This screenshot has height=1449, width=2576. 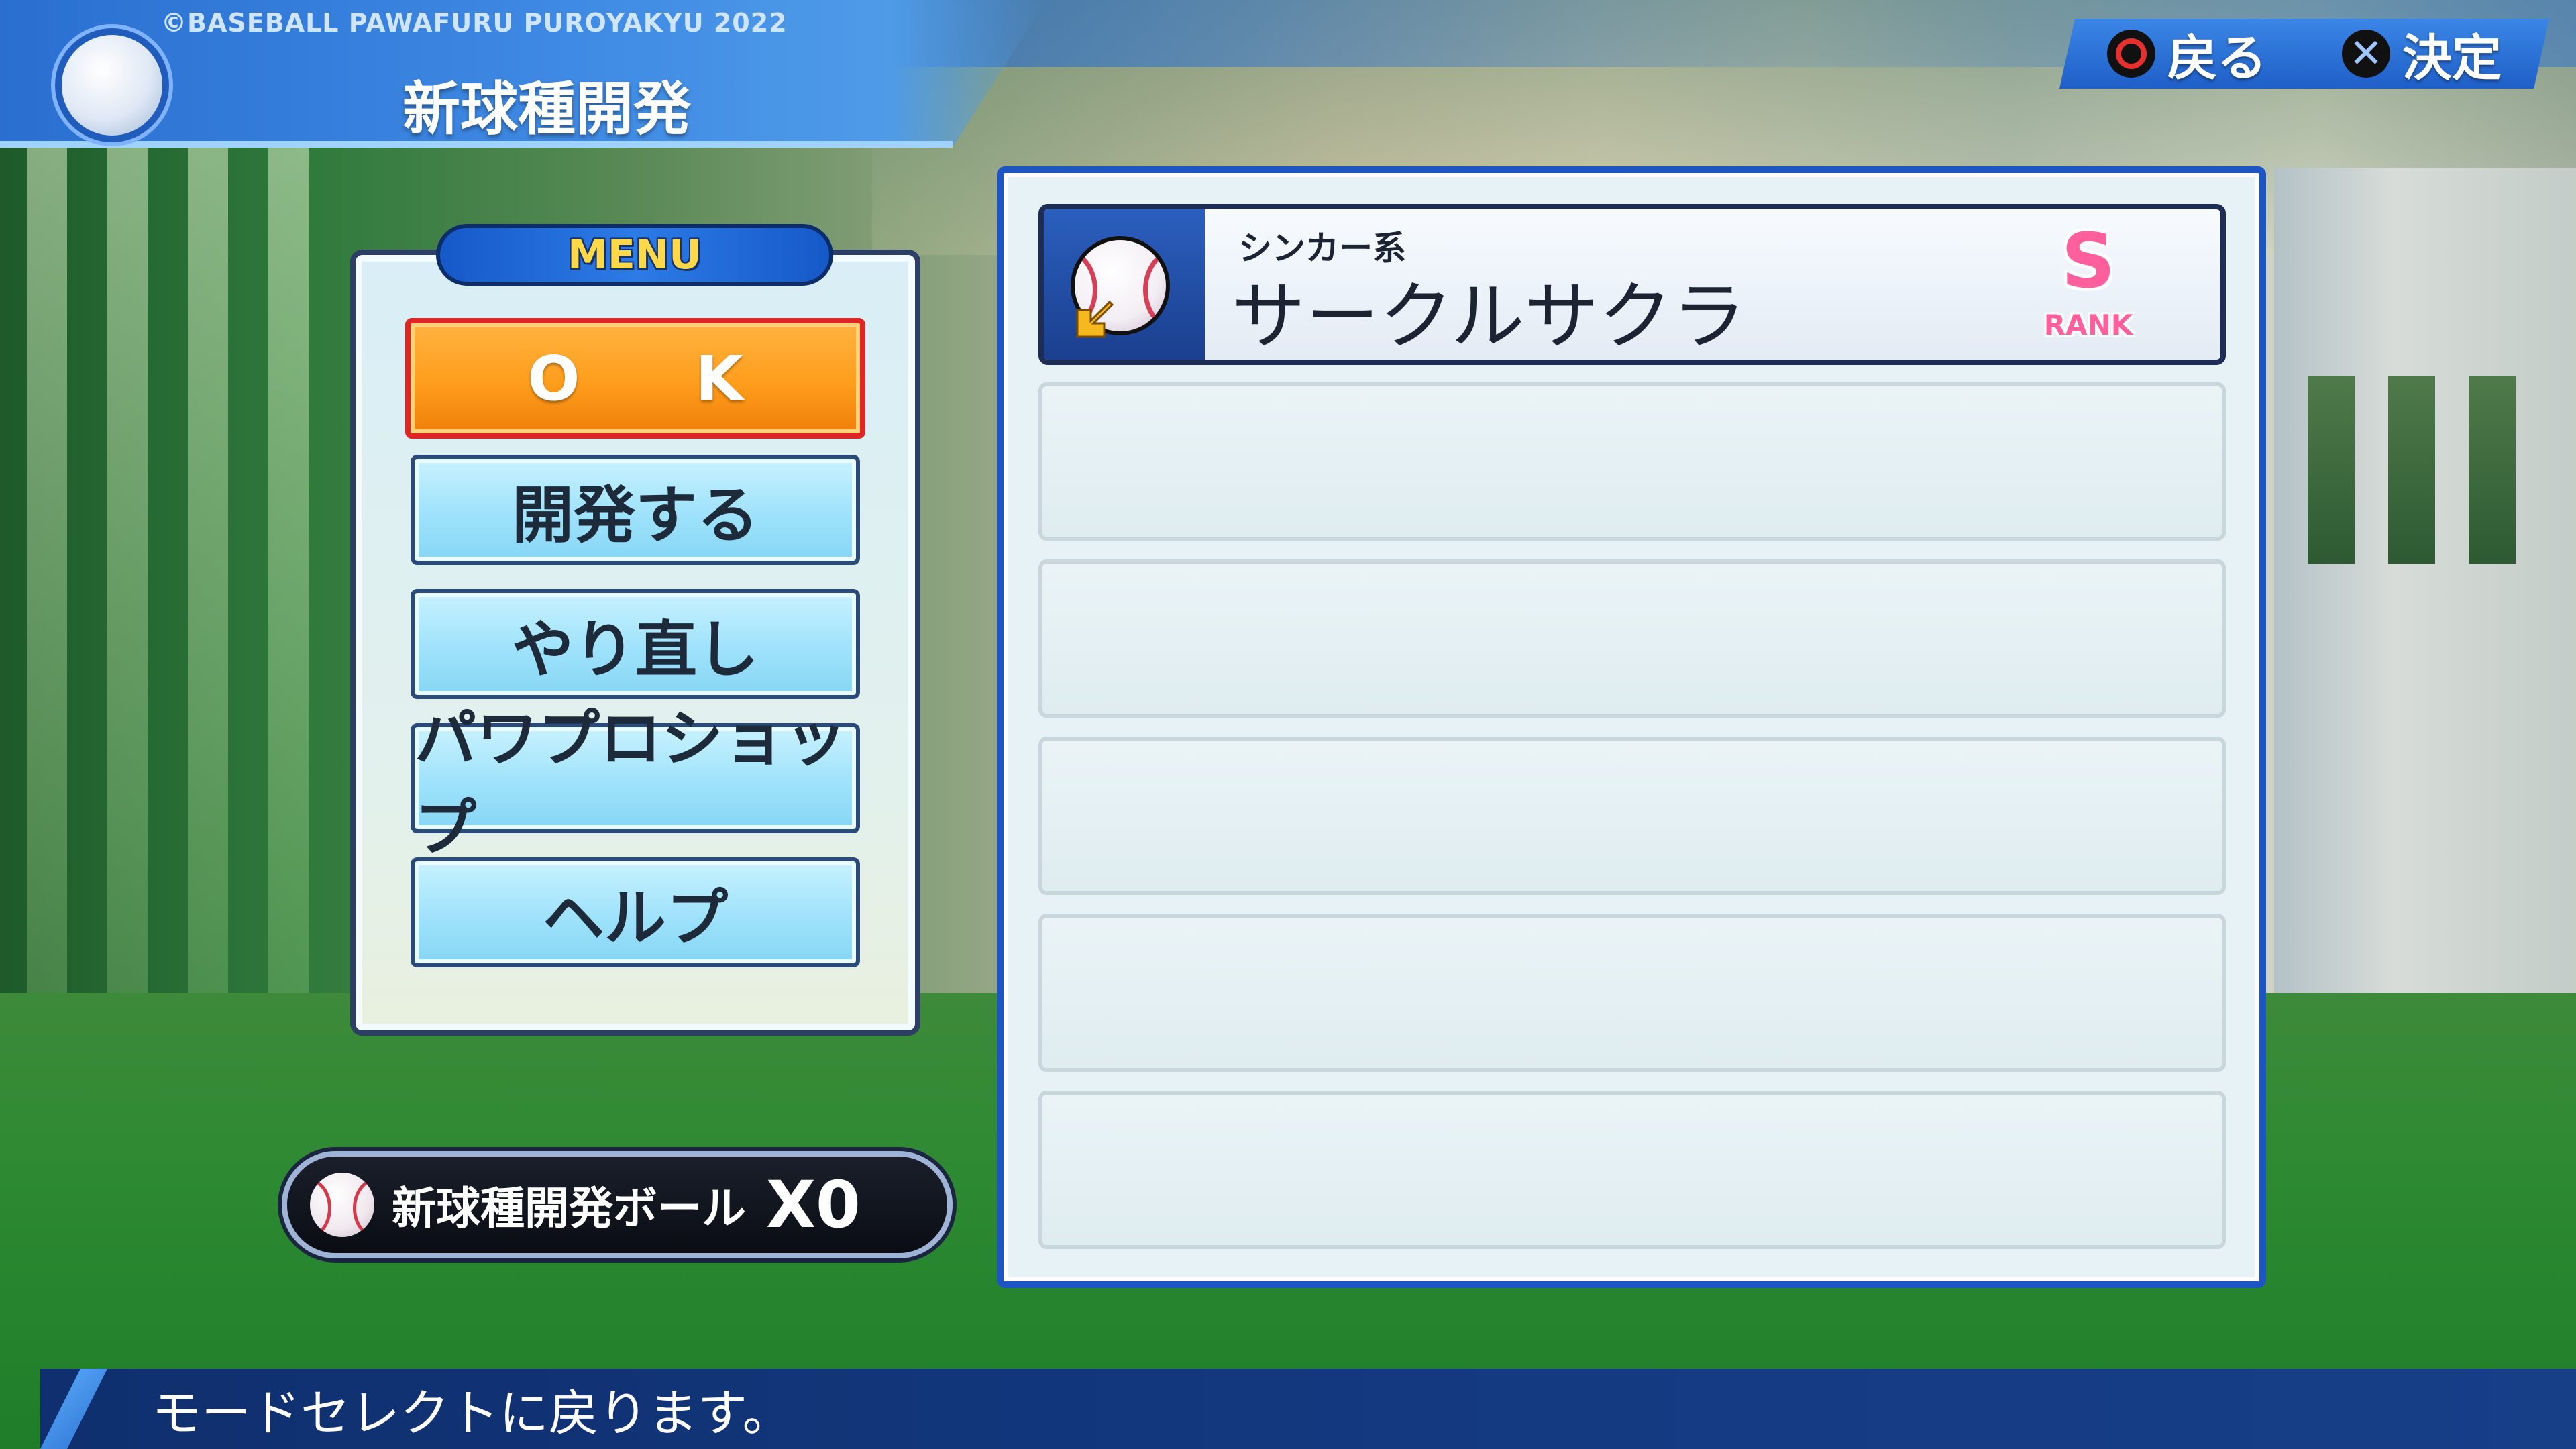 What do you see at coordinates (569, 1208) in the screenshot?
I see `ball-count-label: 新球種開発ボール` at bounding box center [569, 1208].